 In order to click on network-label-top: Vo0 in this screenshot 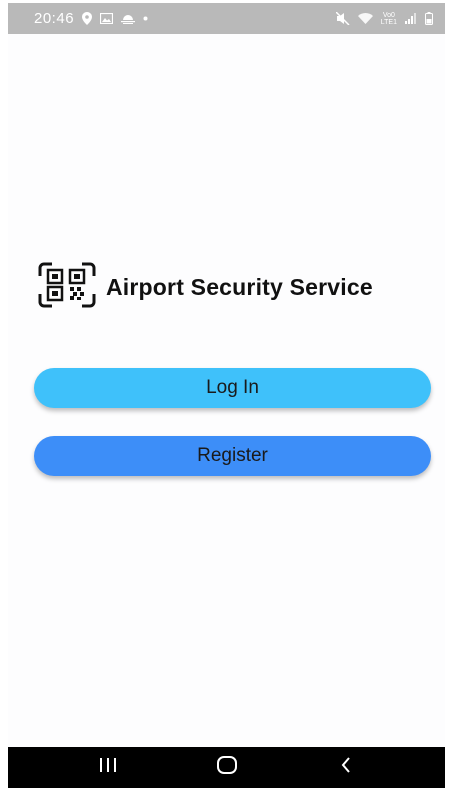, I will do `click(388, 15)`.